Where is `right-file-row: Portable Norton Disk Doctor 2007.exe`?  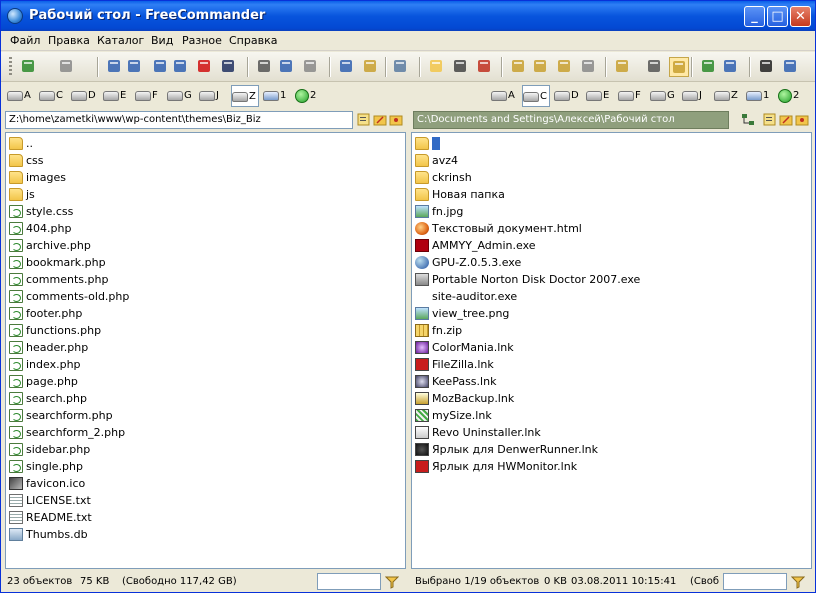 right-file-row: Portable Norton Disk Doctor 2007.exe is located at coordinates (527, 279).